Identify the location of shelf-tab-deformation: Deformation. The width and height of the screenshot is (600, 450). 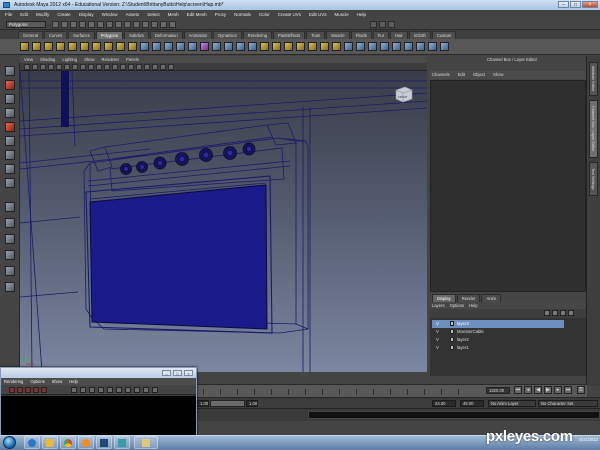
(166, 35).